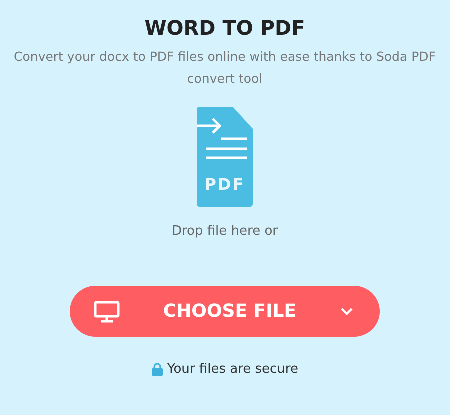 Image resolution: width=450 pixels, height=415 pixels. What do you see at coordinates (157, 369) in the screenshot?
I see `lock-icon` at bounding box center [157, 369].